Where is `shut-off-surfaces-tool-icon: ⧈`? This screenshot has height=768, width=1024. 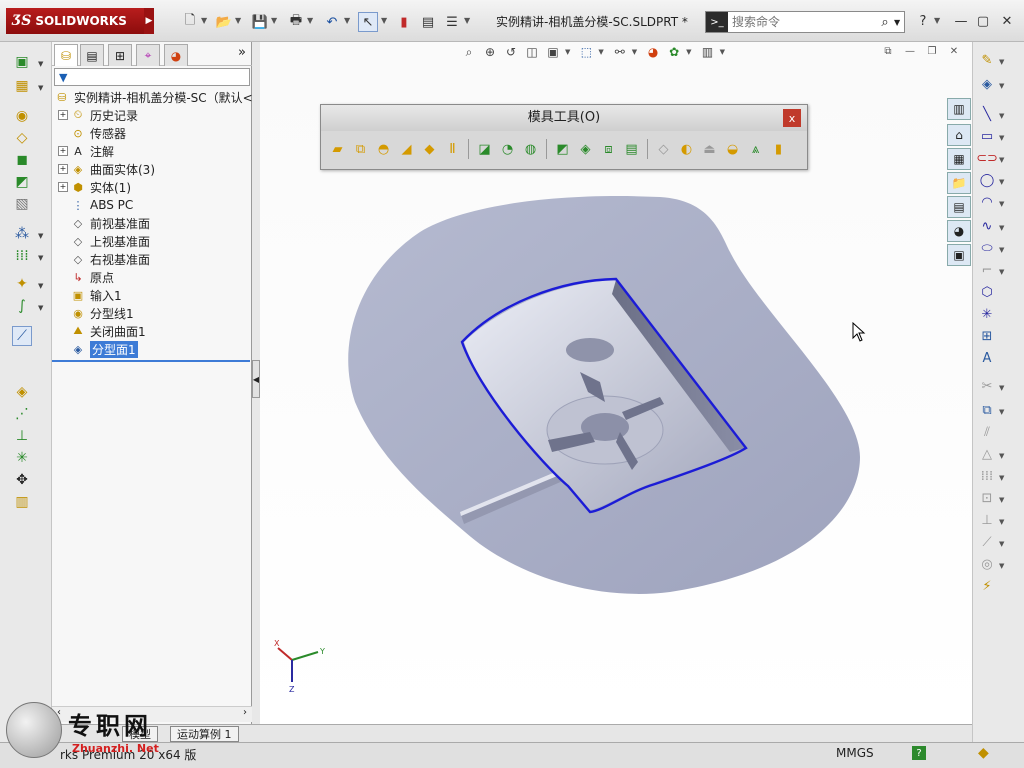
shut-off-surfaces-tool-icon: ⧈ is located at coordinates (608, 149).